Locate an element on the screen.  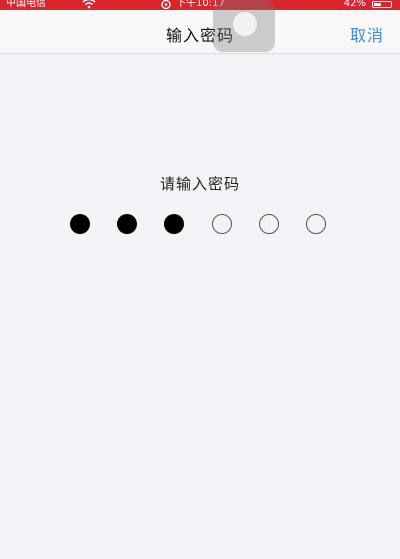
status-bar: 中国电信 下午10:17 42% is located at coordinates (200, 5).